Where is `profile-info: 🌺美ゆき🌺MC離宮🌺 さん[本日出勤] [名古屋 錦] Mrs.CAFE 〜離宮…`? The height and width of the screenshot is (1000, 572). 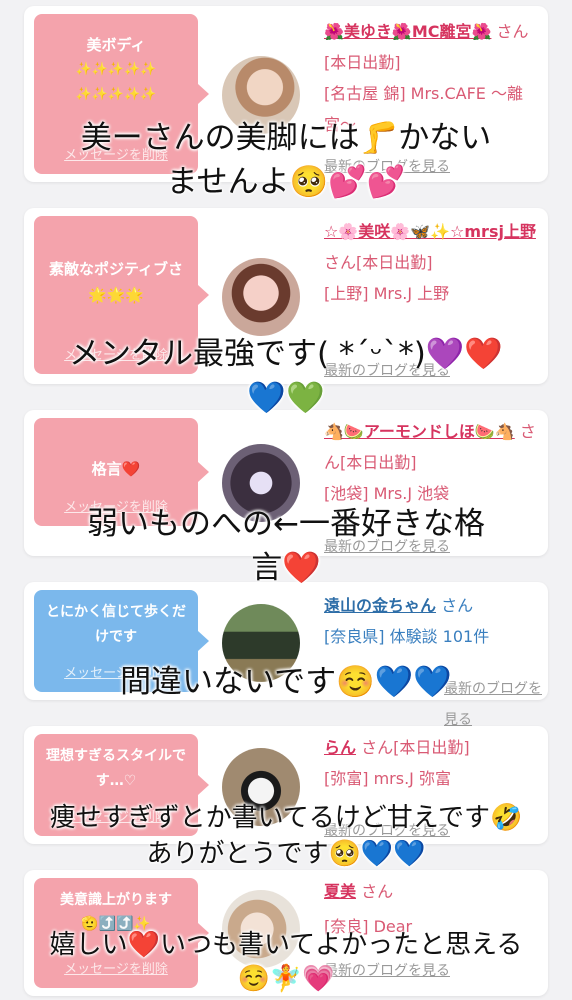
profile-info: 🌺美ゆき🌺MC離宮🌺 さん[本日出勤] [名古屋 錦] Mrs.CAFE 〜離宮… is located at coordinates (432, 95).